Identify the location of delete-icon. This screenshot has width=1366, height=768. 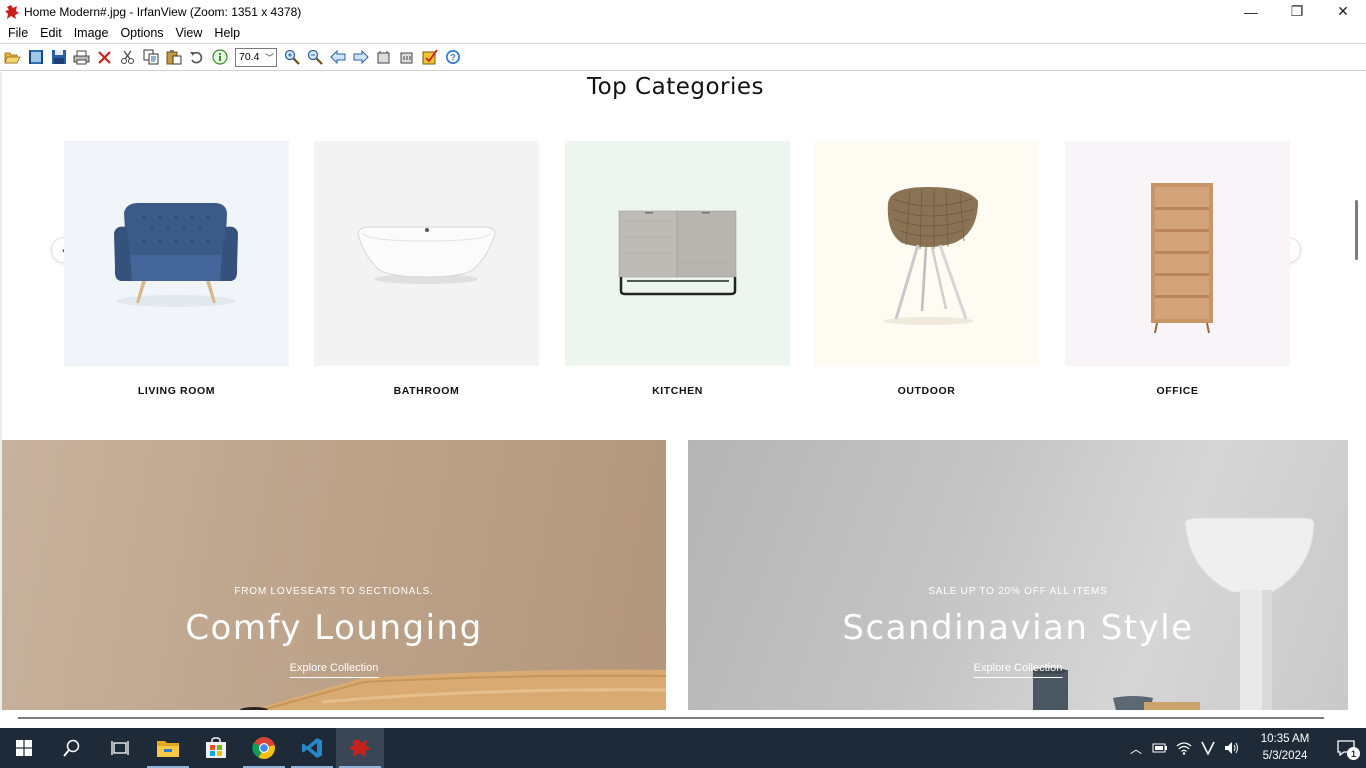
(104, 57).